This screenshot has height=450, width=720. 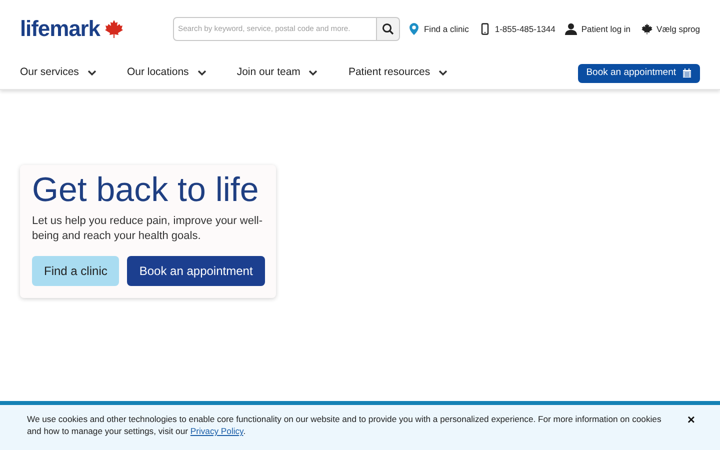 I want to click on cookie-notice-text: We use cookies and other technologies to enable core functionality on our website and to provide you with a personalized experience. For more information on cookies and how to manage your settings, visit our Privacy Policy., so click(x=344, y=425).